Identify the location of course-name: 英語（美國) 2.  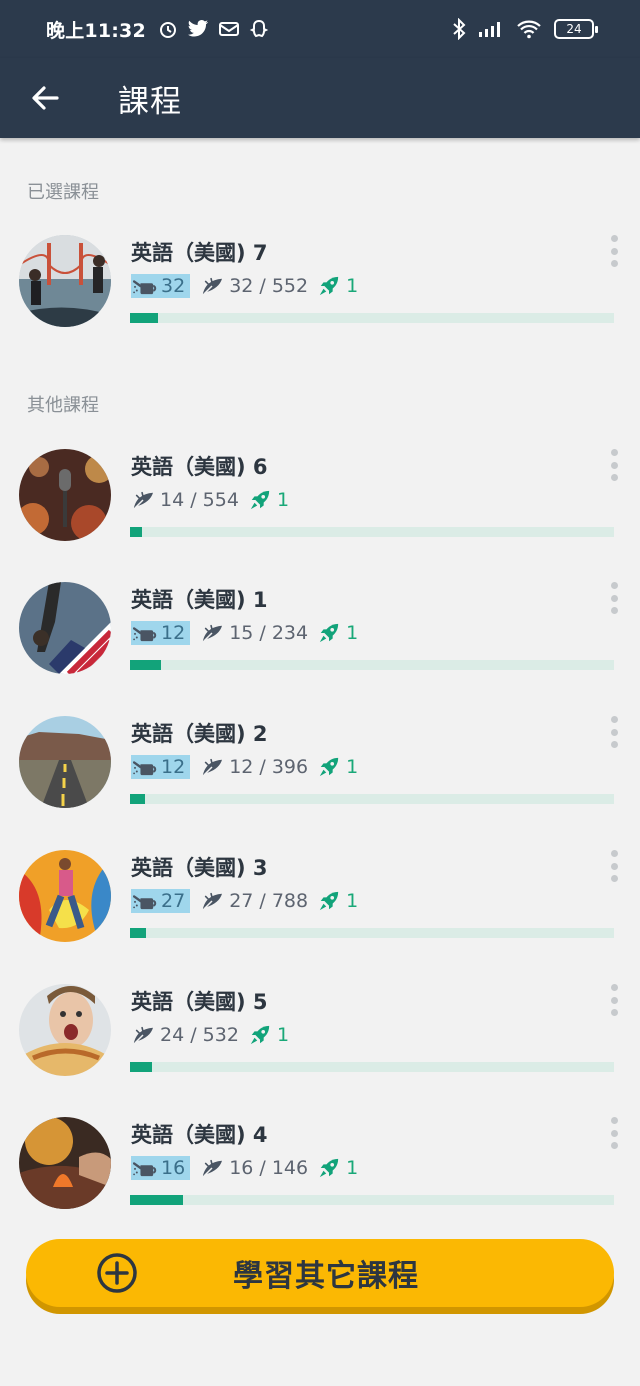
(199, 734).